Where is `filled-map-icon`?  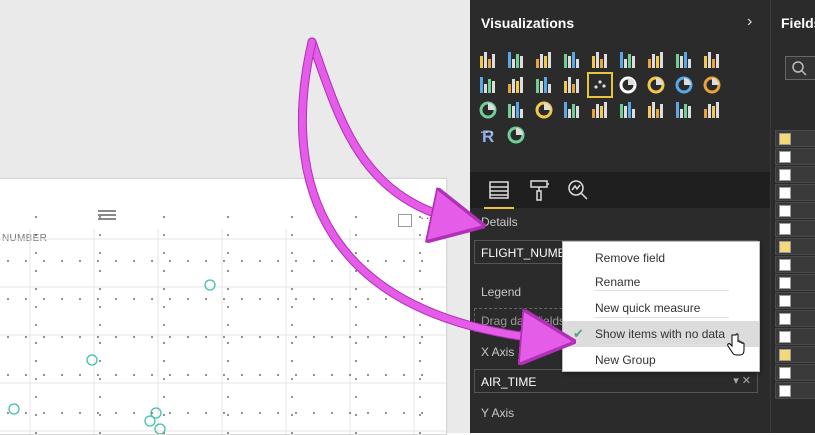 filled-map-icon is located at coordinates (488, 110).